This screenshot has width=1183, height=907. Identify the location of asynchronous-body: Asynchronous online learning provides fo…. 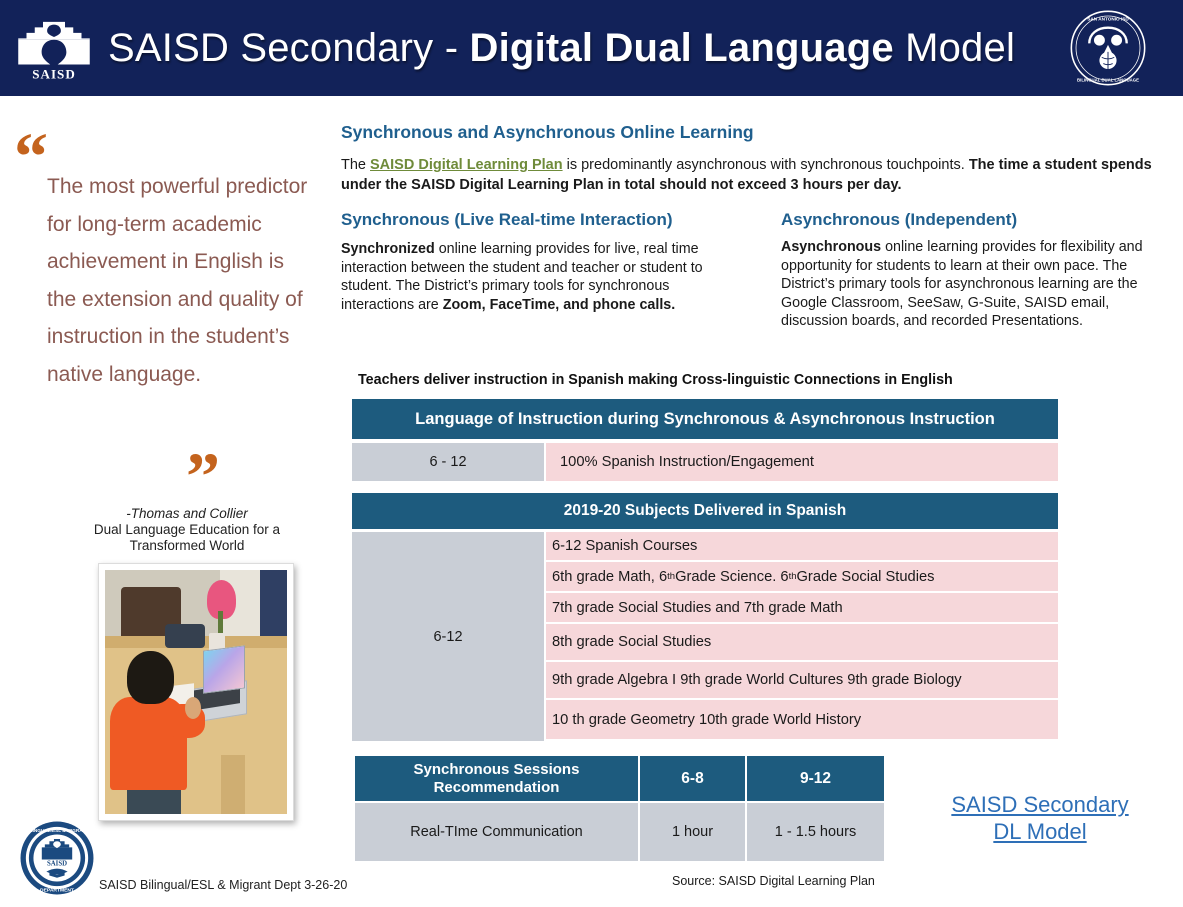
(967, 284).